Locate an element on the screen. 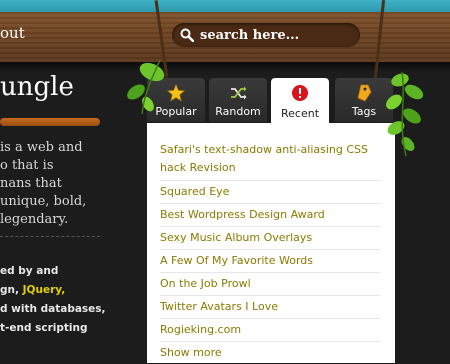 Image resolution: width=450 pixels, height=364 pixels. intro-line: o that is is located at coordinates (27, 165).